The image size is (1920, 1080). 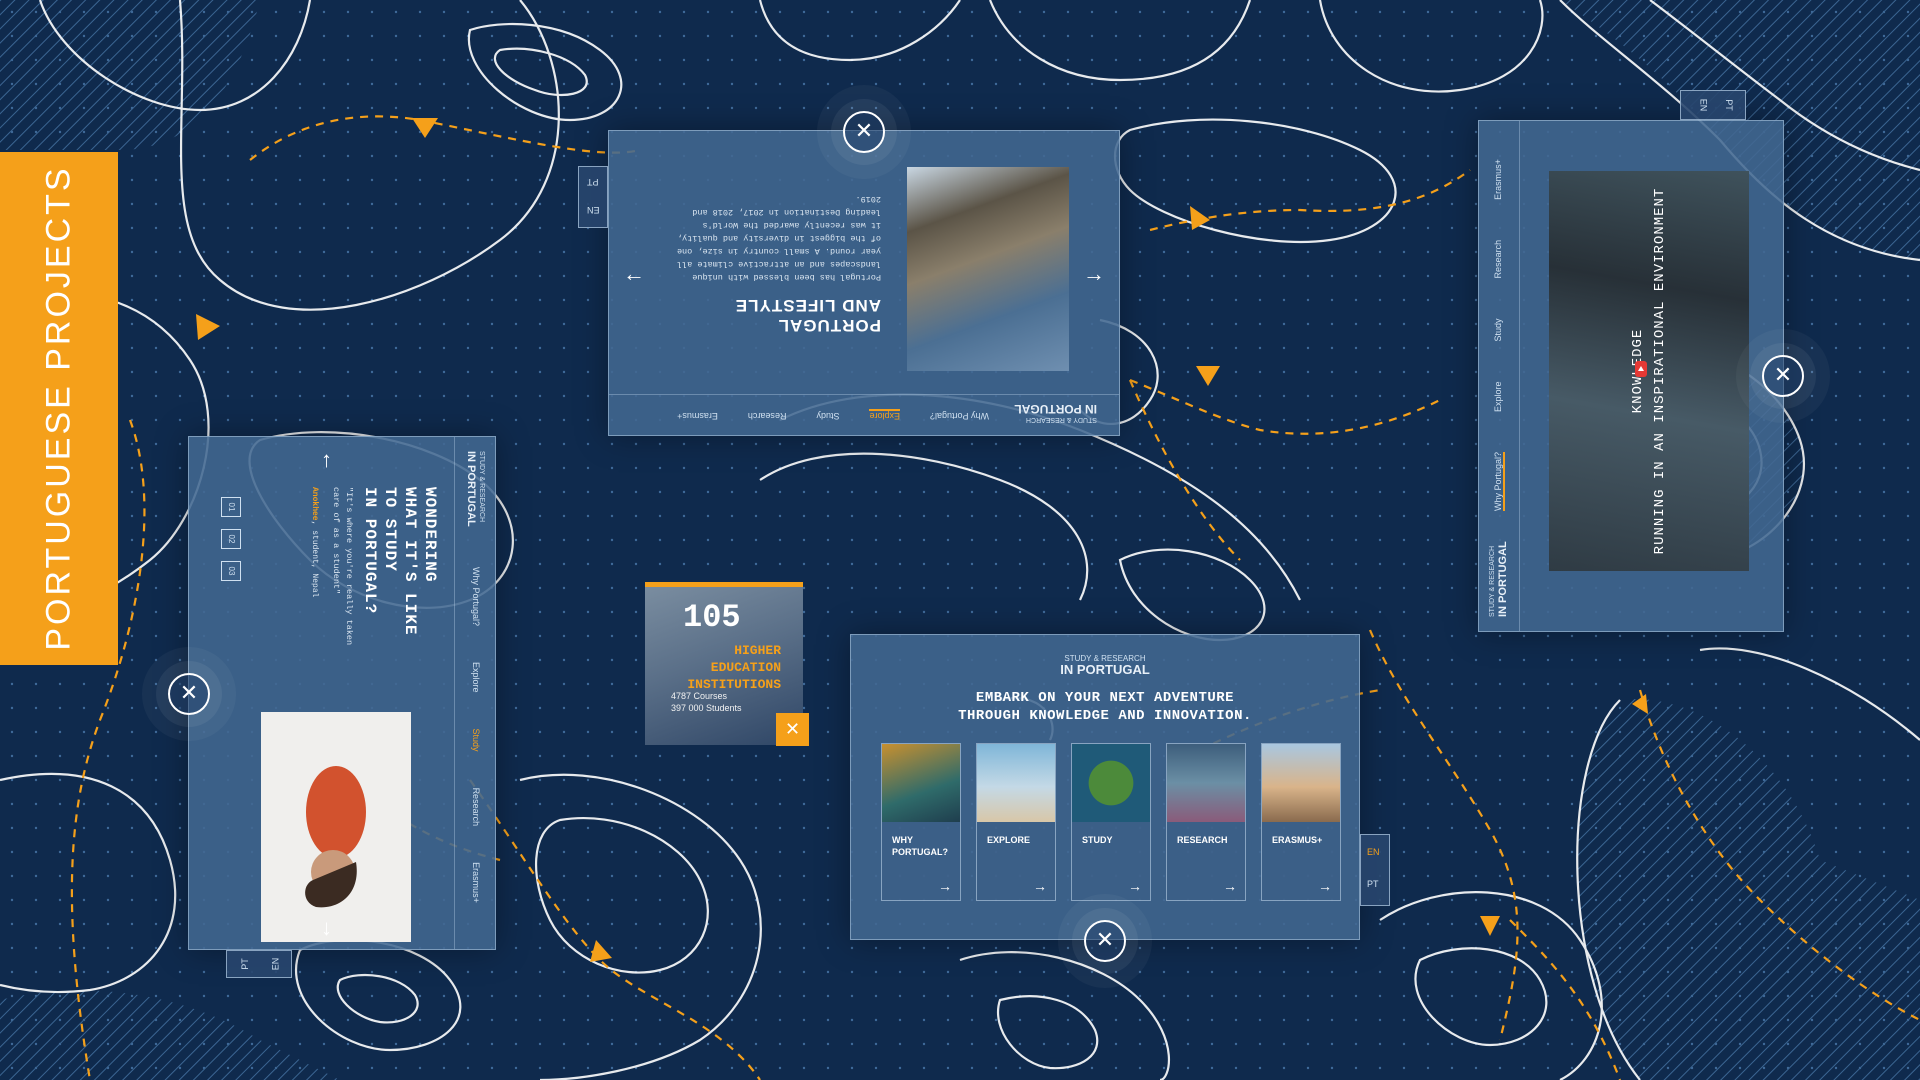 I want to click on pager-01: 01, so click(x=231, y=507).